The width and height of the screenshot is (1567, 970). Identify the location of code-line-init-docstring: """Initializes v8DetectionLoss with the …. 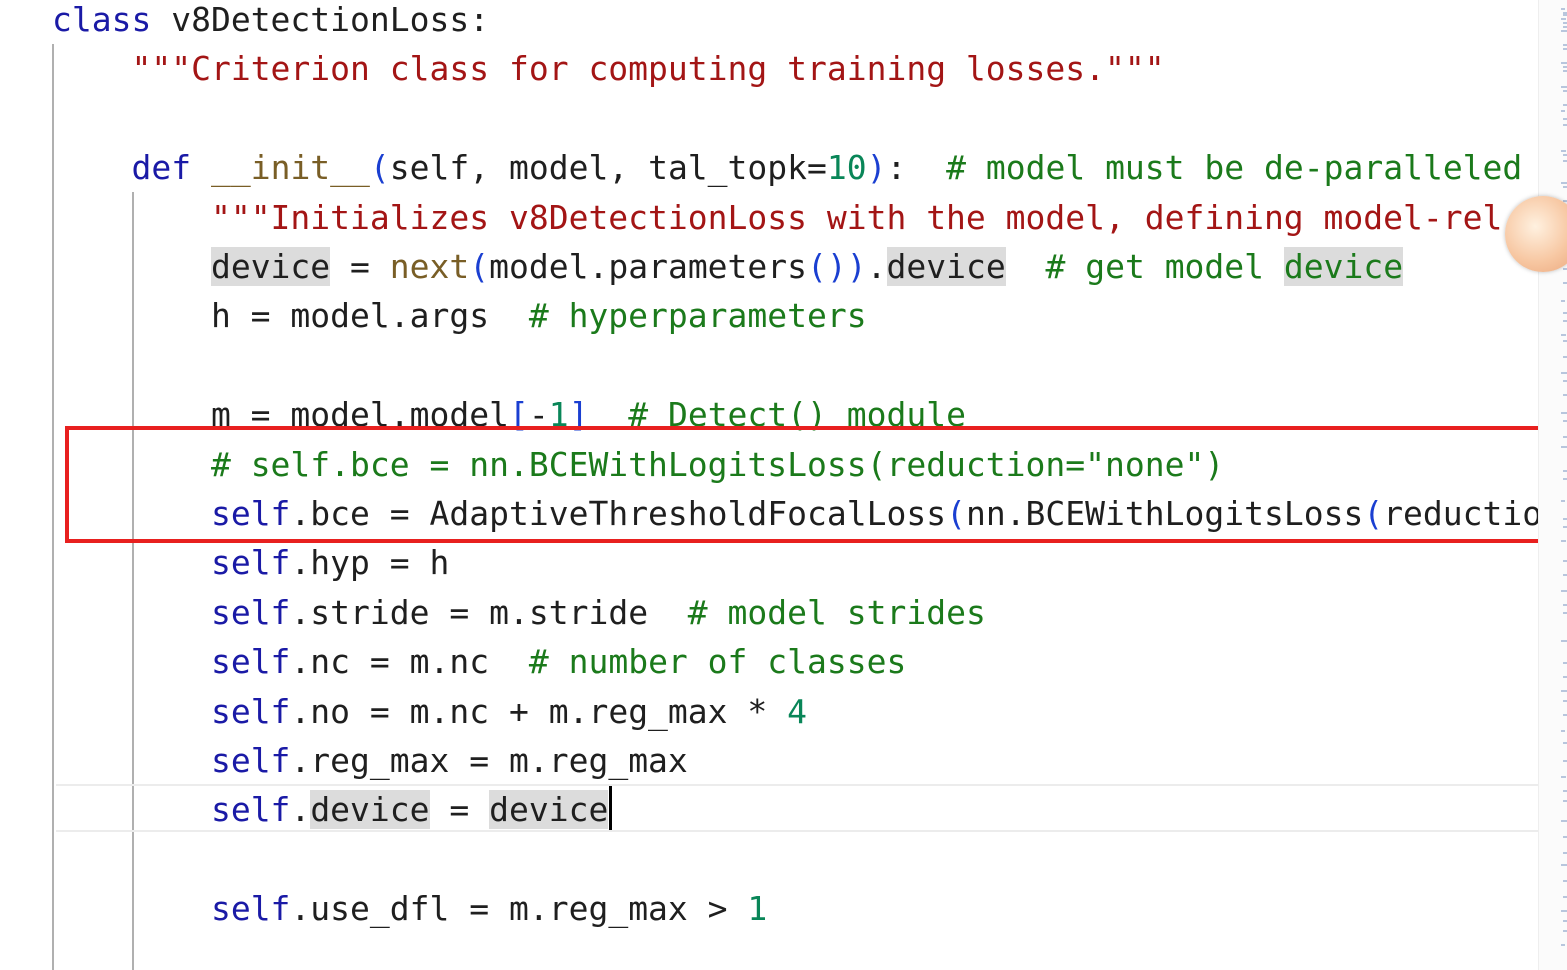
(777, 218).